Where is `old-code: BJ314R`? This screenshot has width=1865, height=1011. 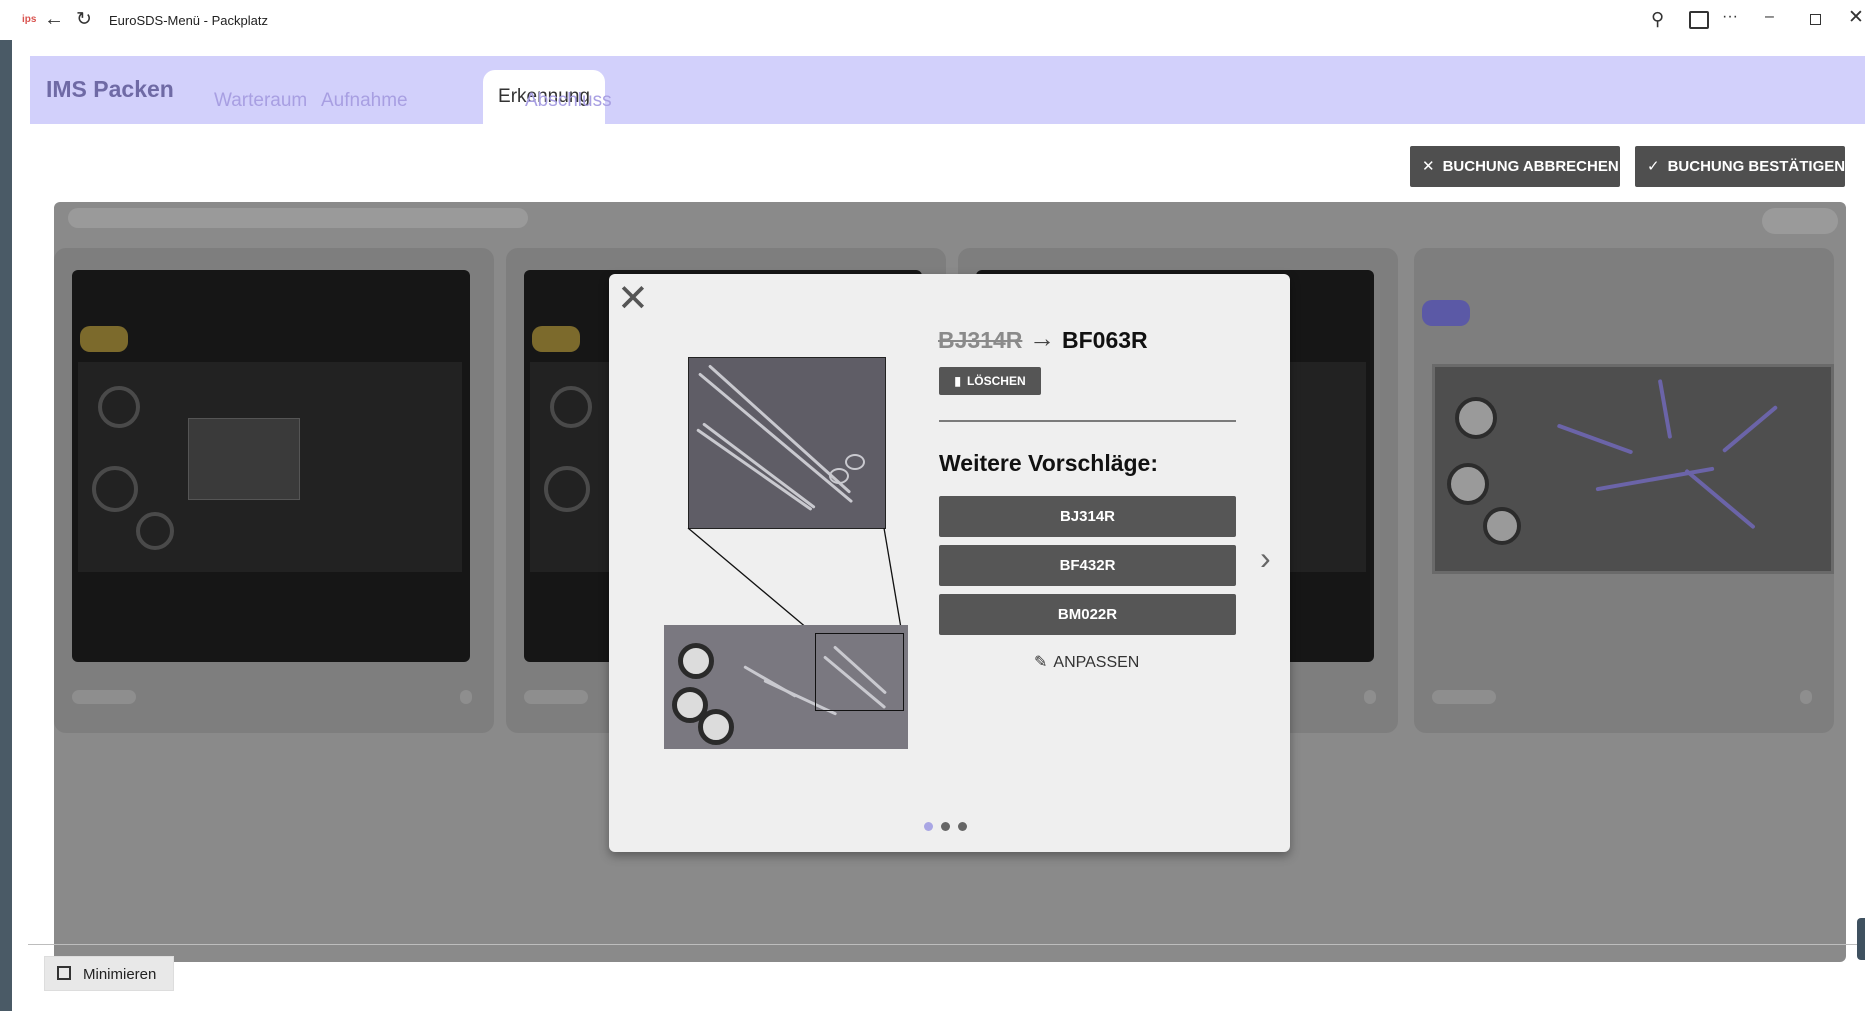
old-code: BJ314R is located at coordinates (980, 340).